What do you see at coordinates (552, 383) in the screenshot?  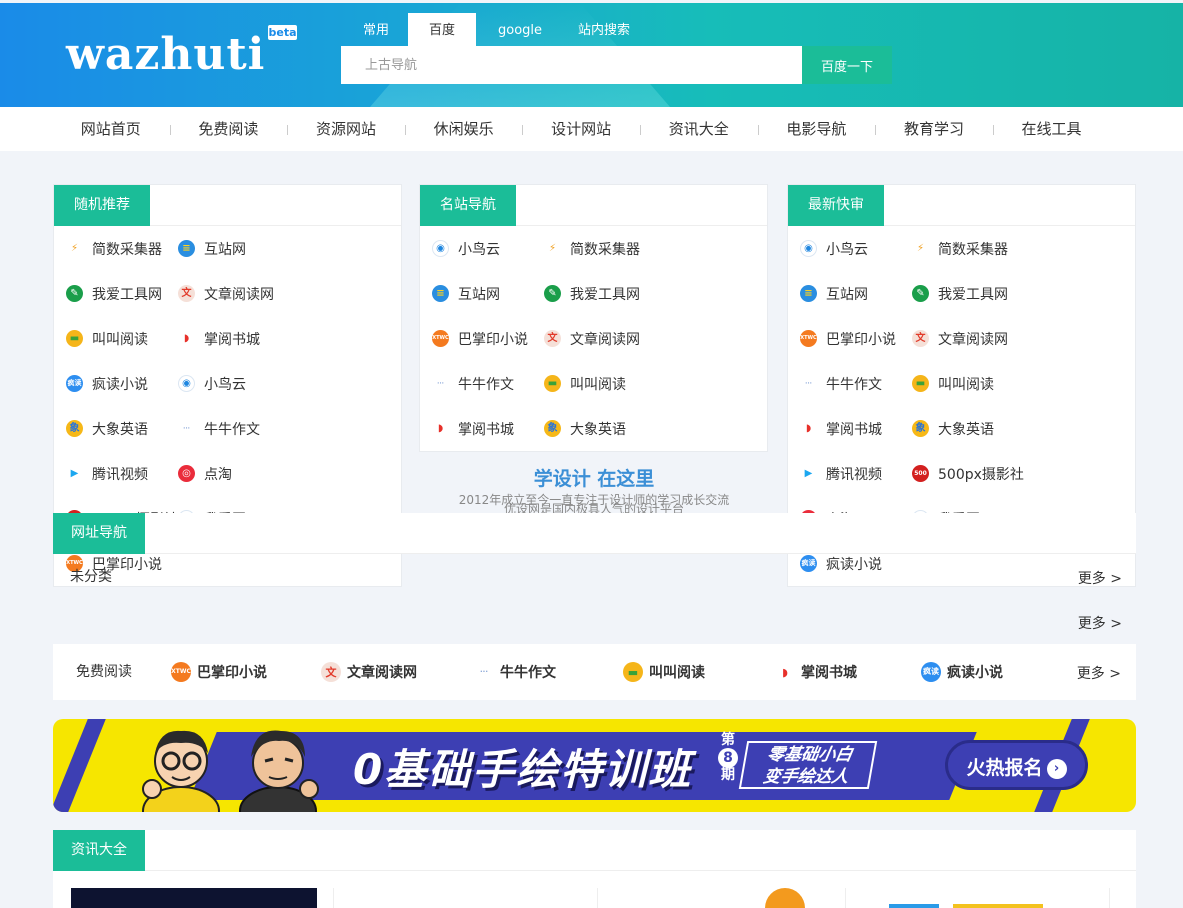 I see `jiaojiao-icon: ▬` at bounding box center [552, 383].